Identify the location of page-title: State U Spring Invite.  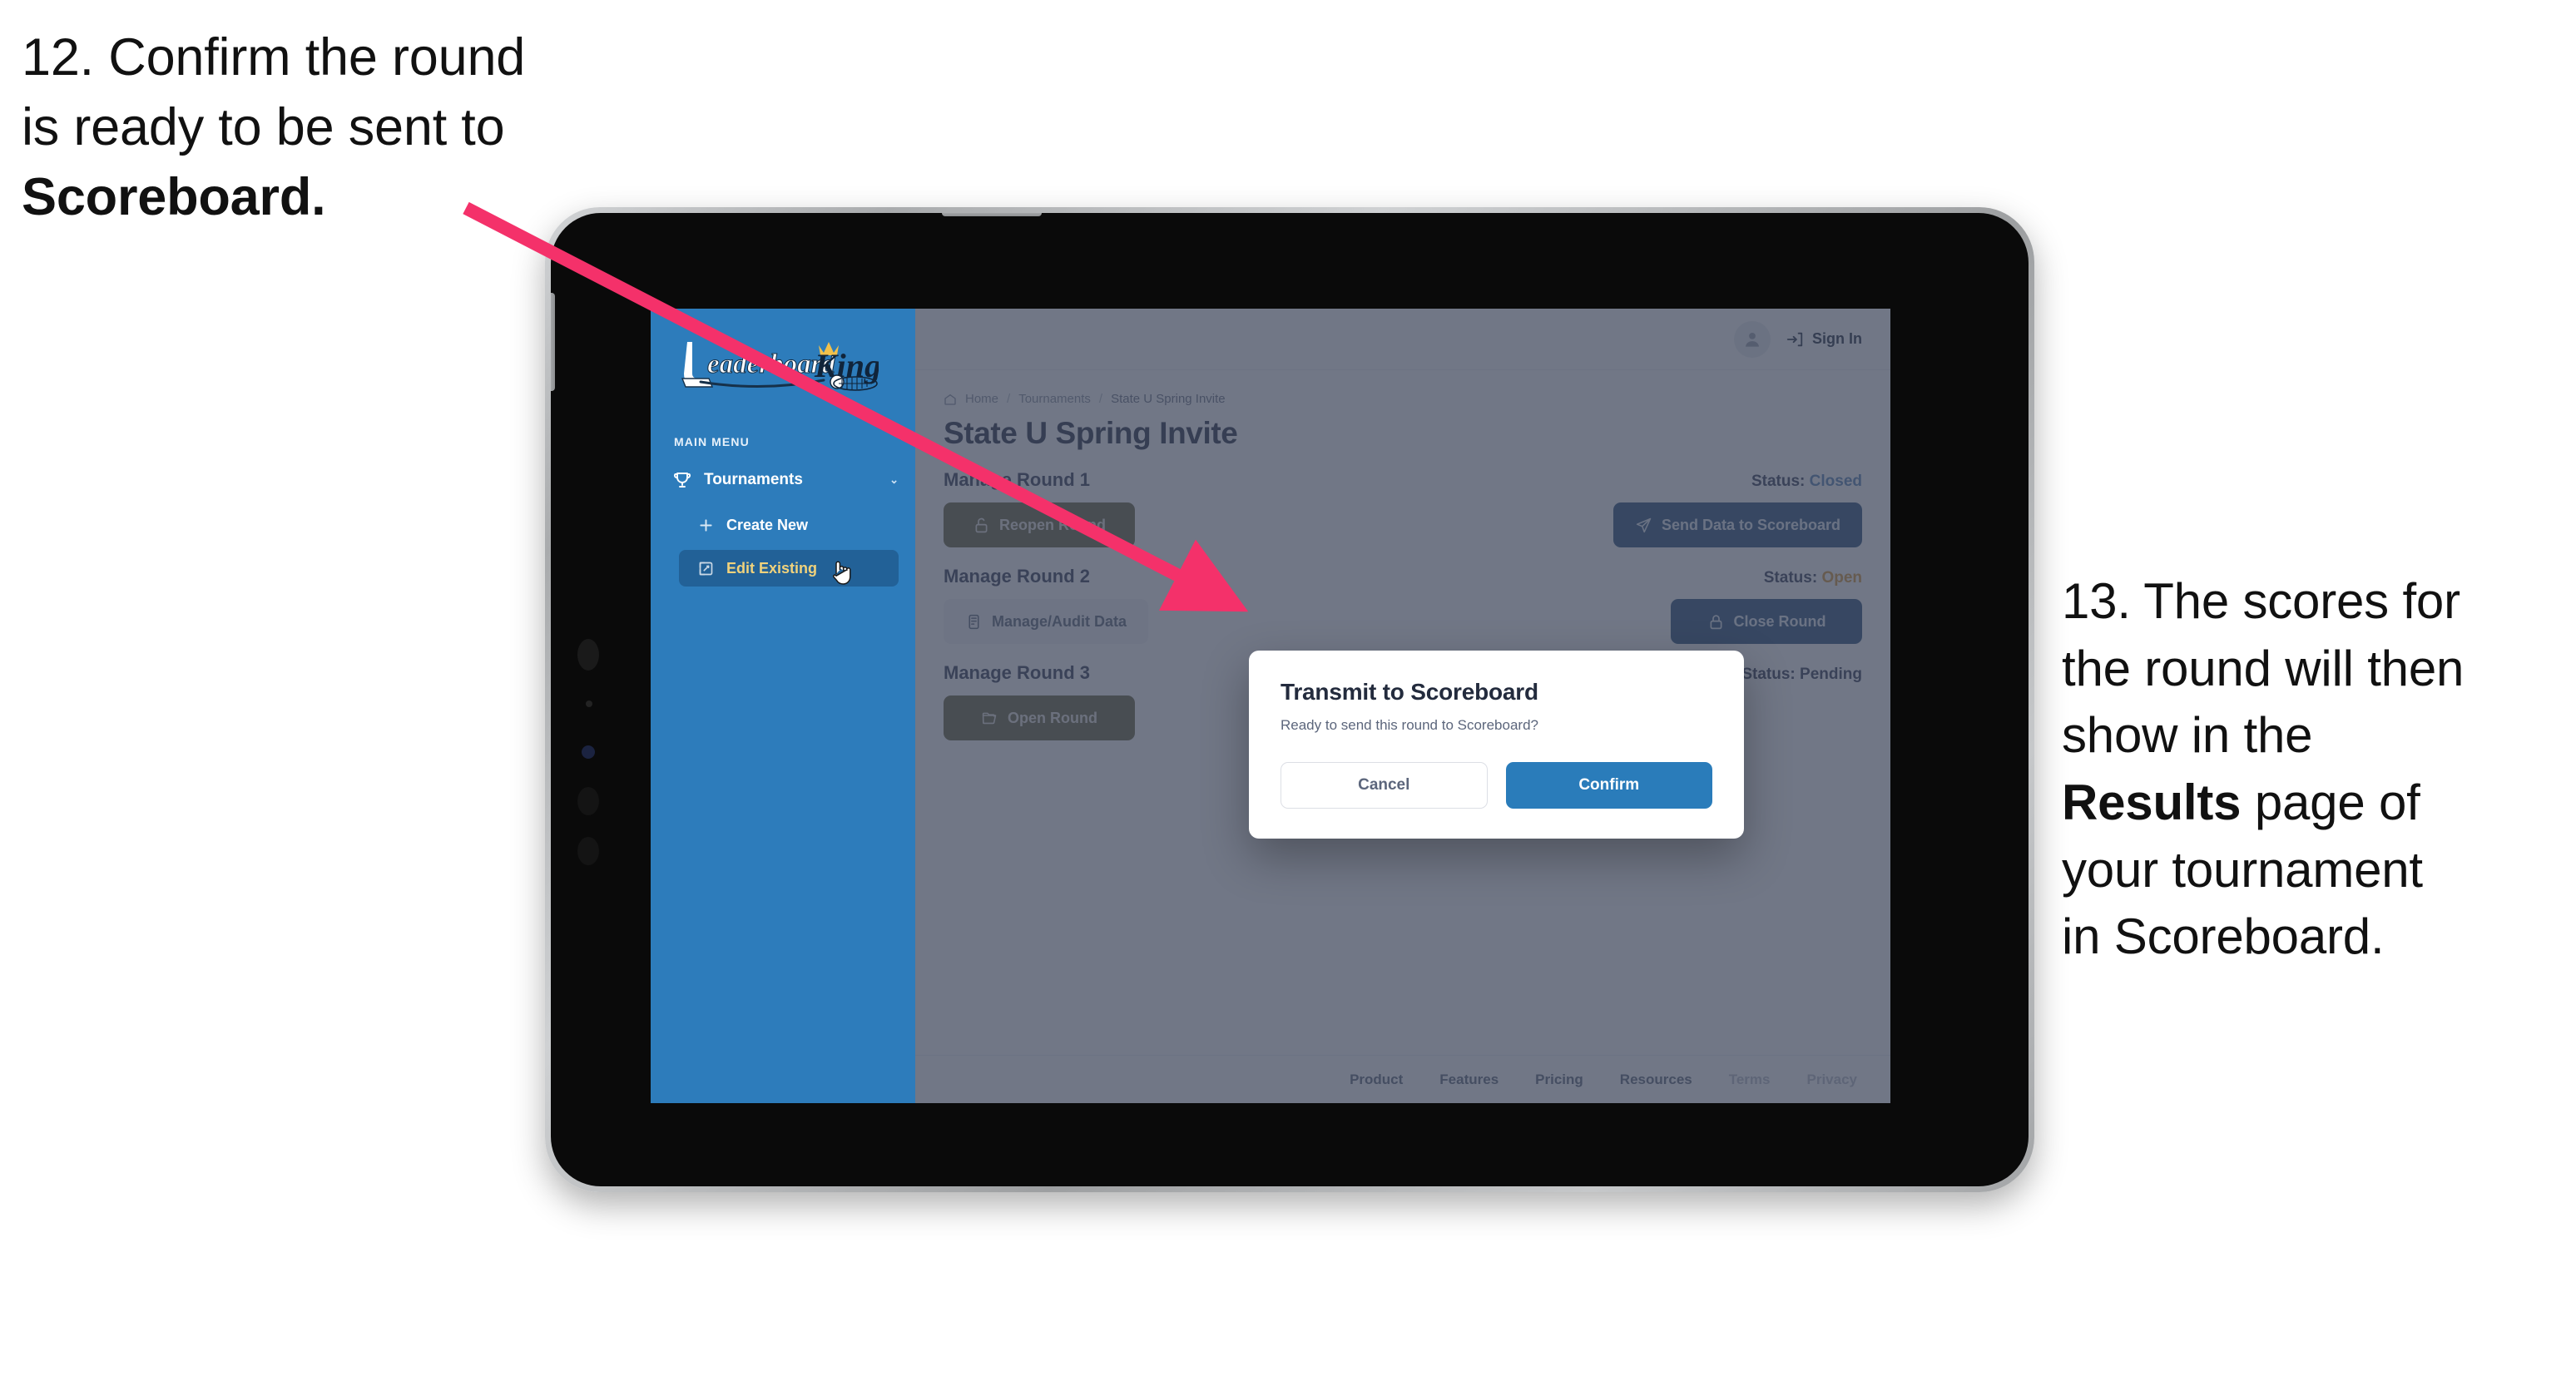
(1091, 433).